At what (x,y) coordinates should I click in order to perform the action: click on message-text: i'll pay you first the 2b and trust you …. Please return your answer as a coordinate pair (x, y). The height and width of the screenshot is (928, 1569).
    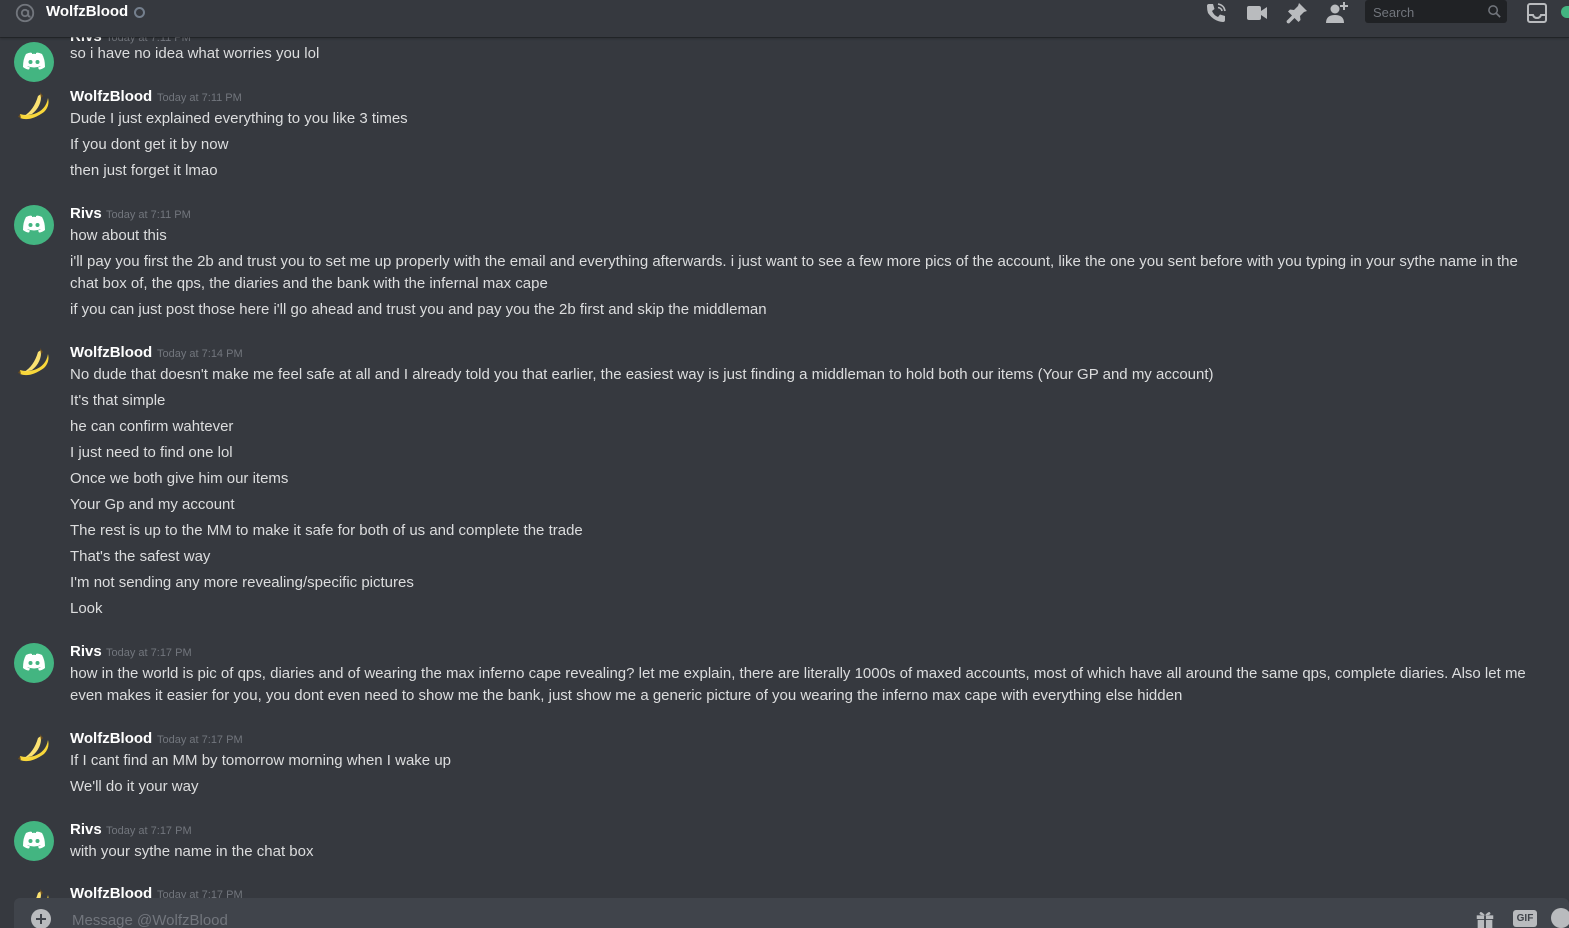
    Looking at the image, I should click on (794, 272).